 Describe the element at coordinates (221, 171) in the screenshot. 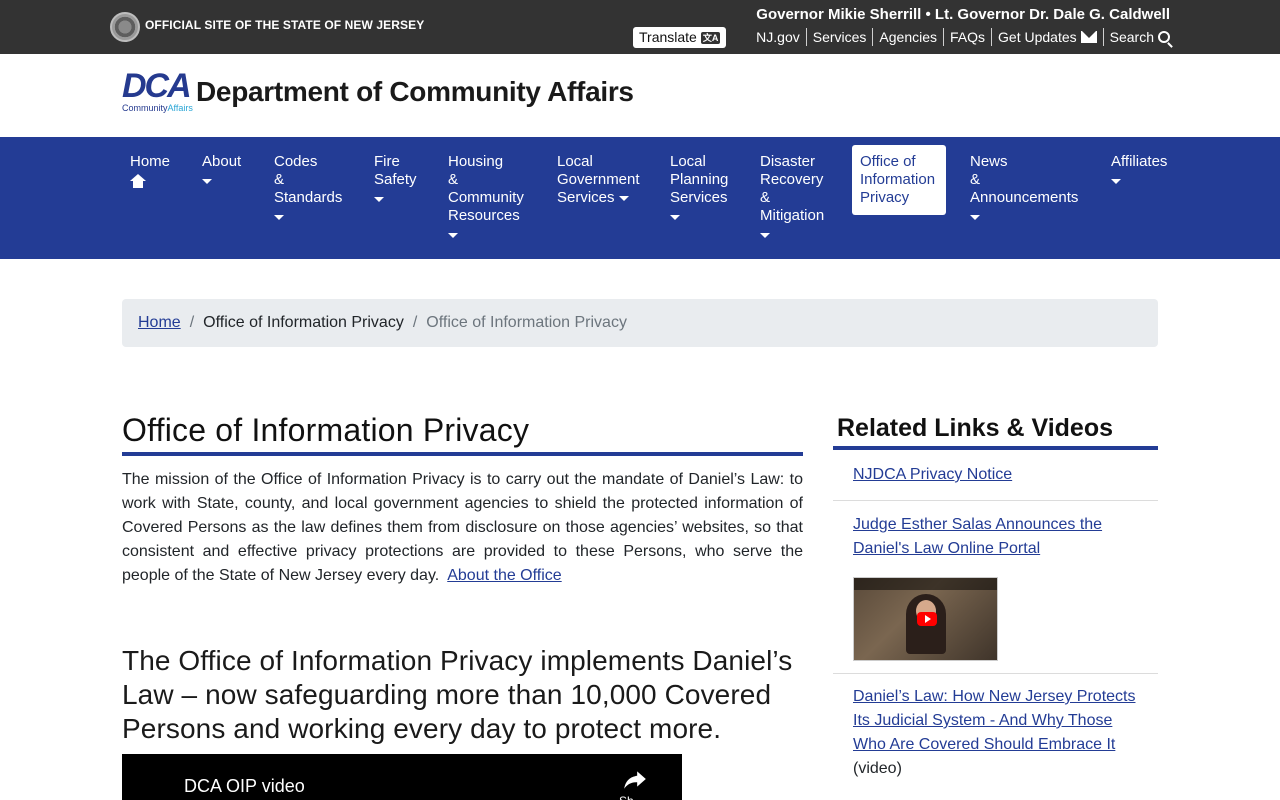

I see `nav-about: About` at that location.